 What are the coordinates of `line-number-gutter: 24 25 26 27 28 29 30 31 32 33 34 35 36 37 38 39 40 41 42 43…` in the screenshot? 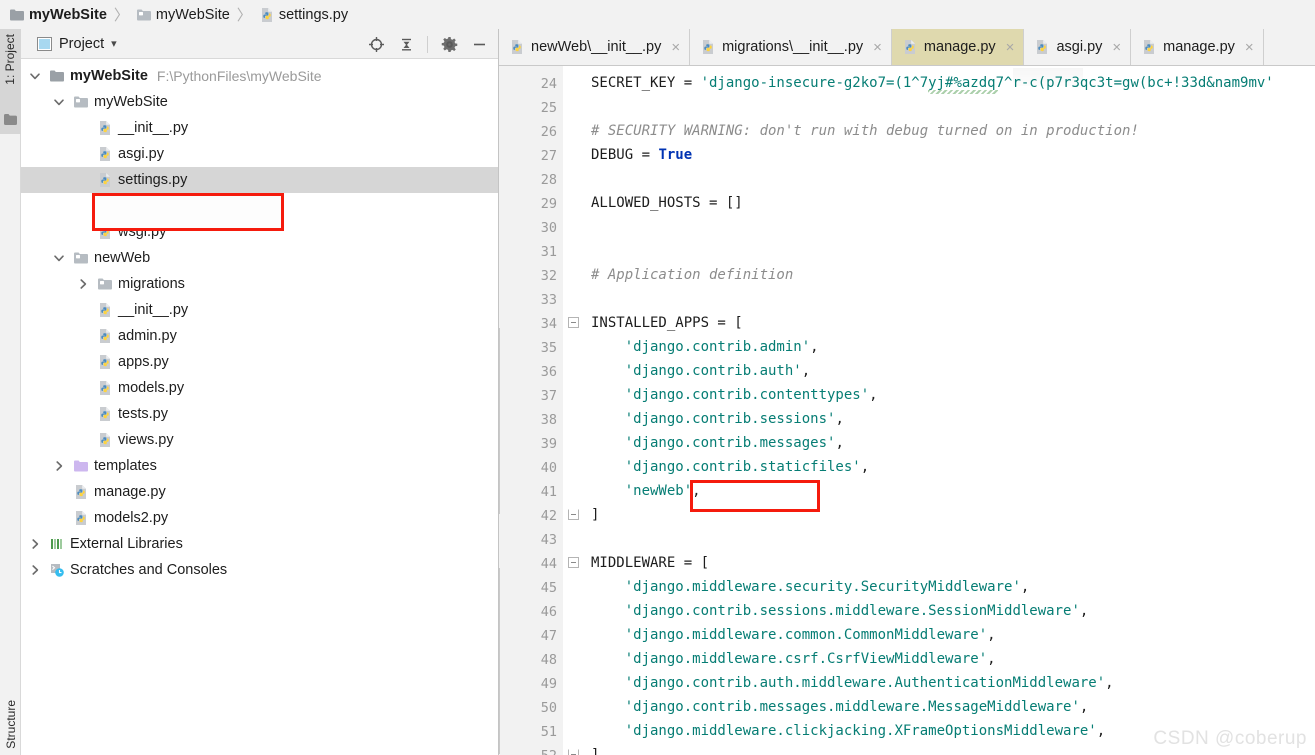 It's located at (541, 410).